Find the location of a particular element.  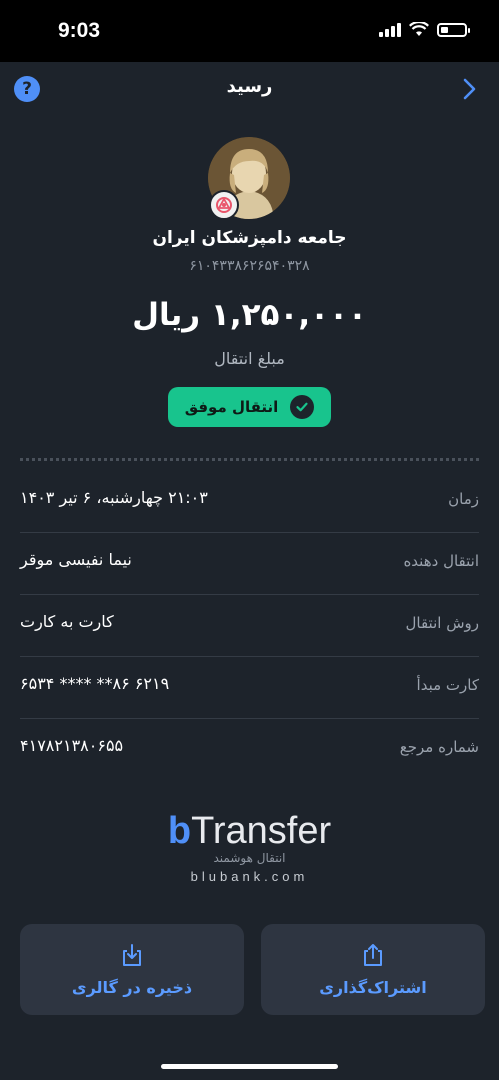

status-text: انتقال موفق is located at coordinates (231, 407).